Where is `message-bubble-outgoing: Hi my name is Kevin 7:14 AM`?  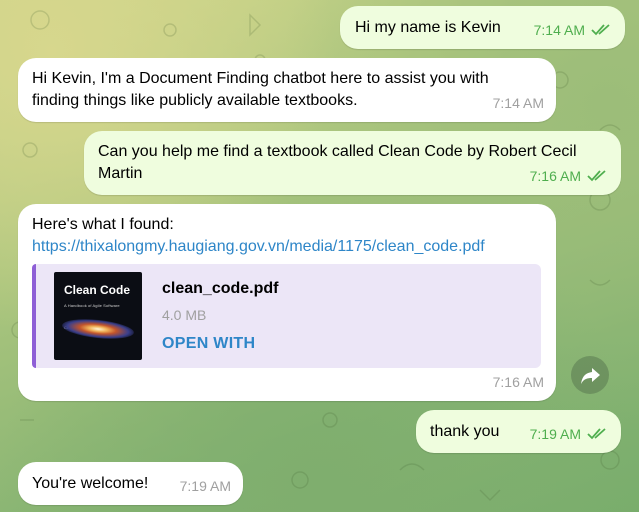
message-bubble-outgoing: Hi my name is Kevin 7:14 AM is located at coordinates (482, 27).